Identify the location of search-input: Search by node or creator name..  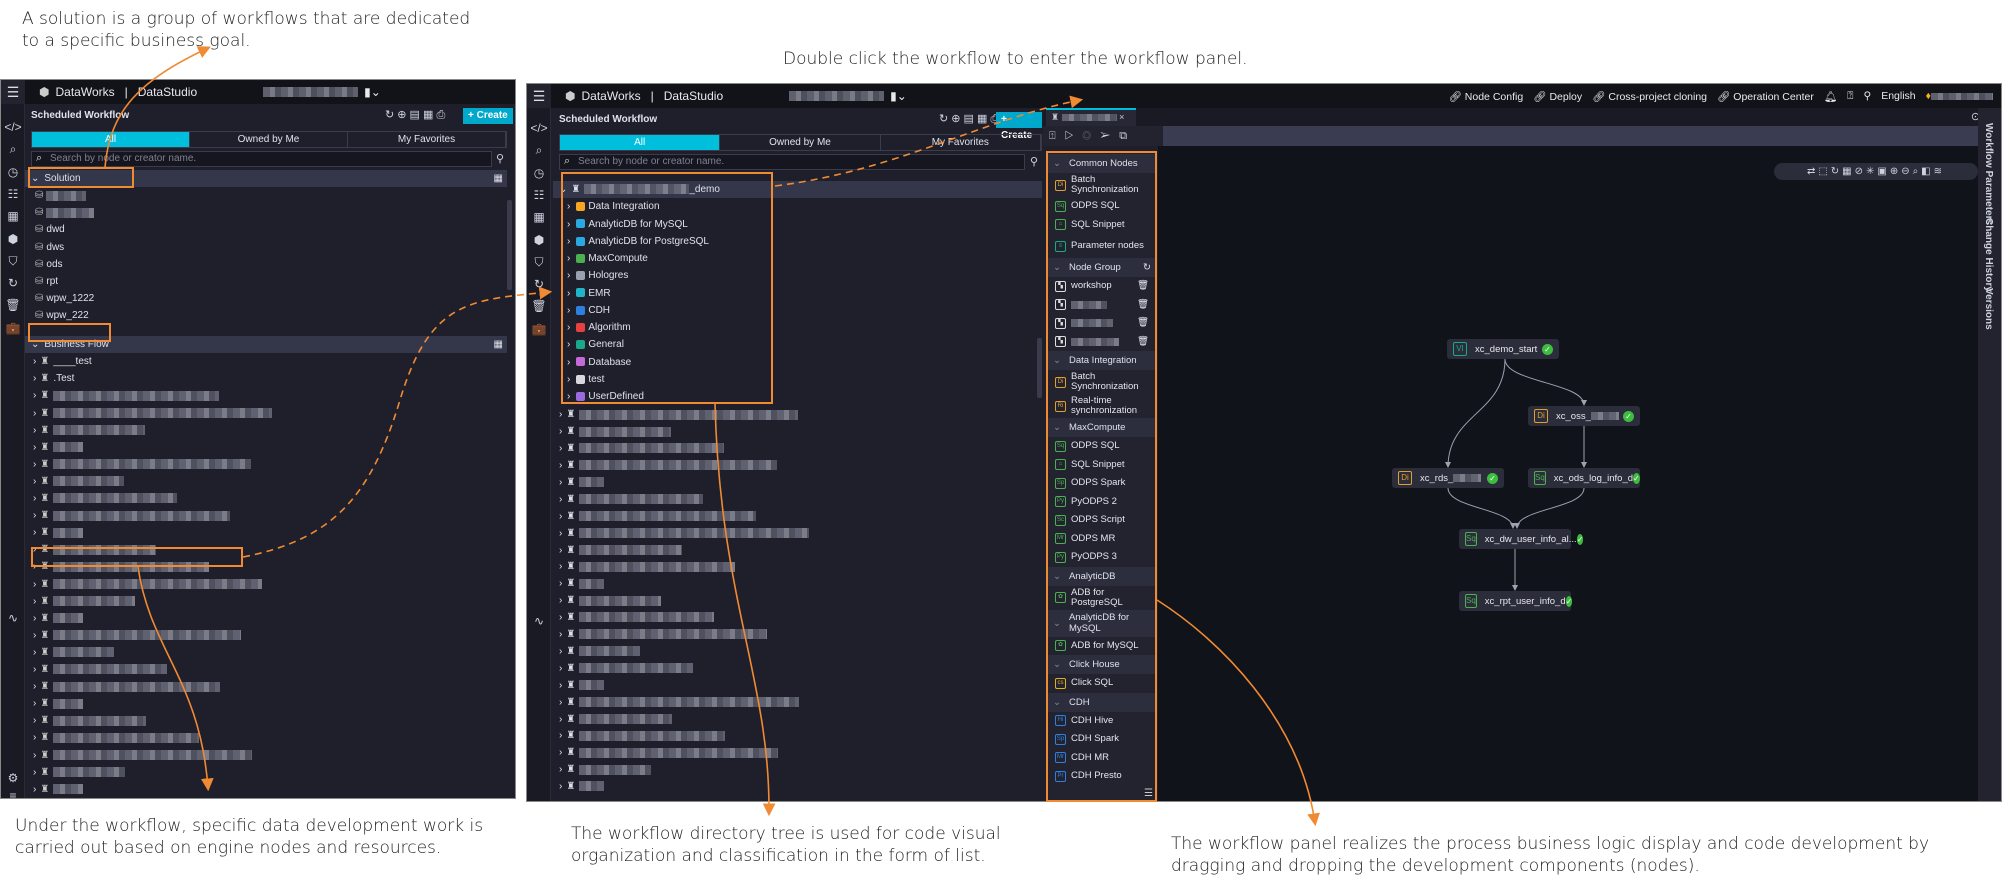
(792, 162).